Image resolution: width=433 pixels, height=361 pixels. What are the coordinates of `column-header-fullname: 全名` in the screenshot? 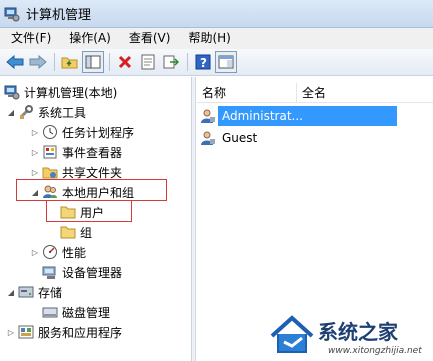 It's located at (365, 93).